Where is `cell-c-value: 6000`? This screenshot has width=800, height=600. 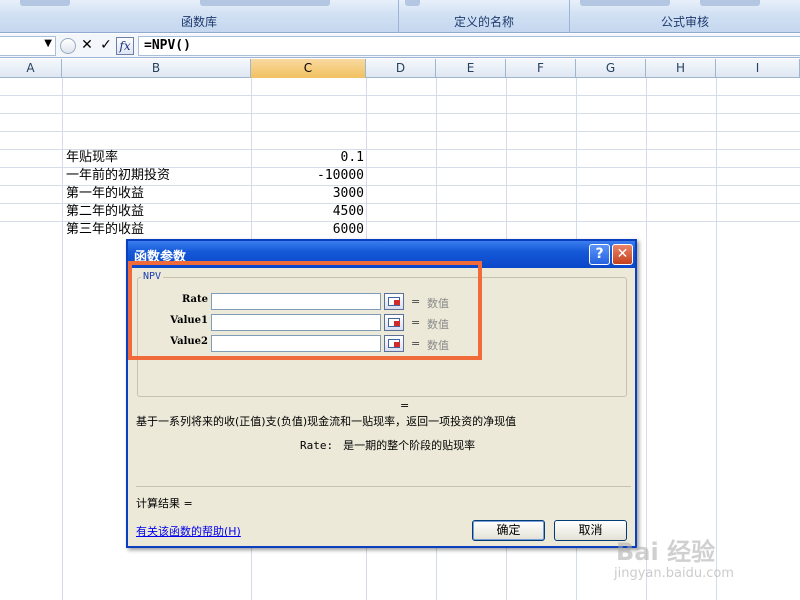 cell-c-value: 6000 is located at coordinates (308, 230).